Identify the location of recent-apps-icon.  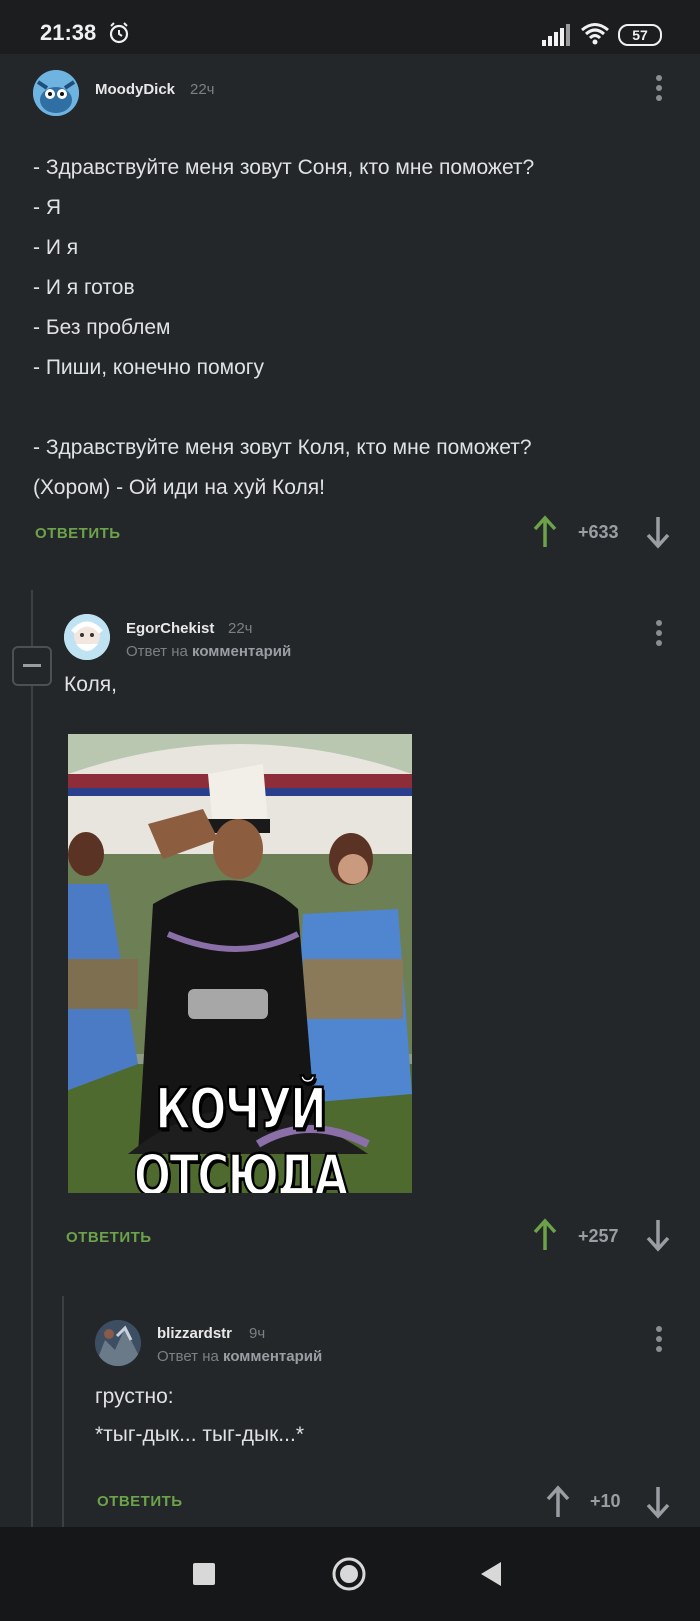
(204, 1574).